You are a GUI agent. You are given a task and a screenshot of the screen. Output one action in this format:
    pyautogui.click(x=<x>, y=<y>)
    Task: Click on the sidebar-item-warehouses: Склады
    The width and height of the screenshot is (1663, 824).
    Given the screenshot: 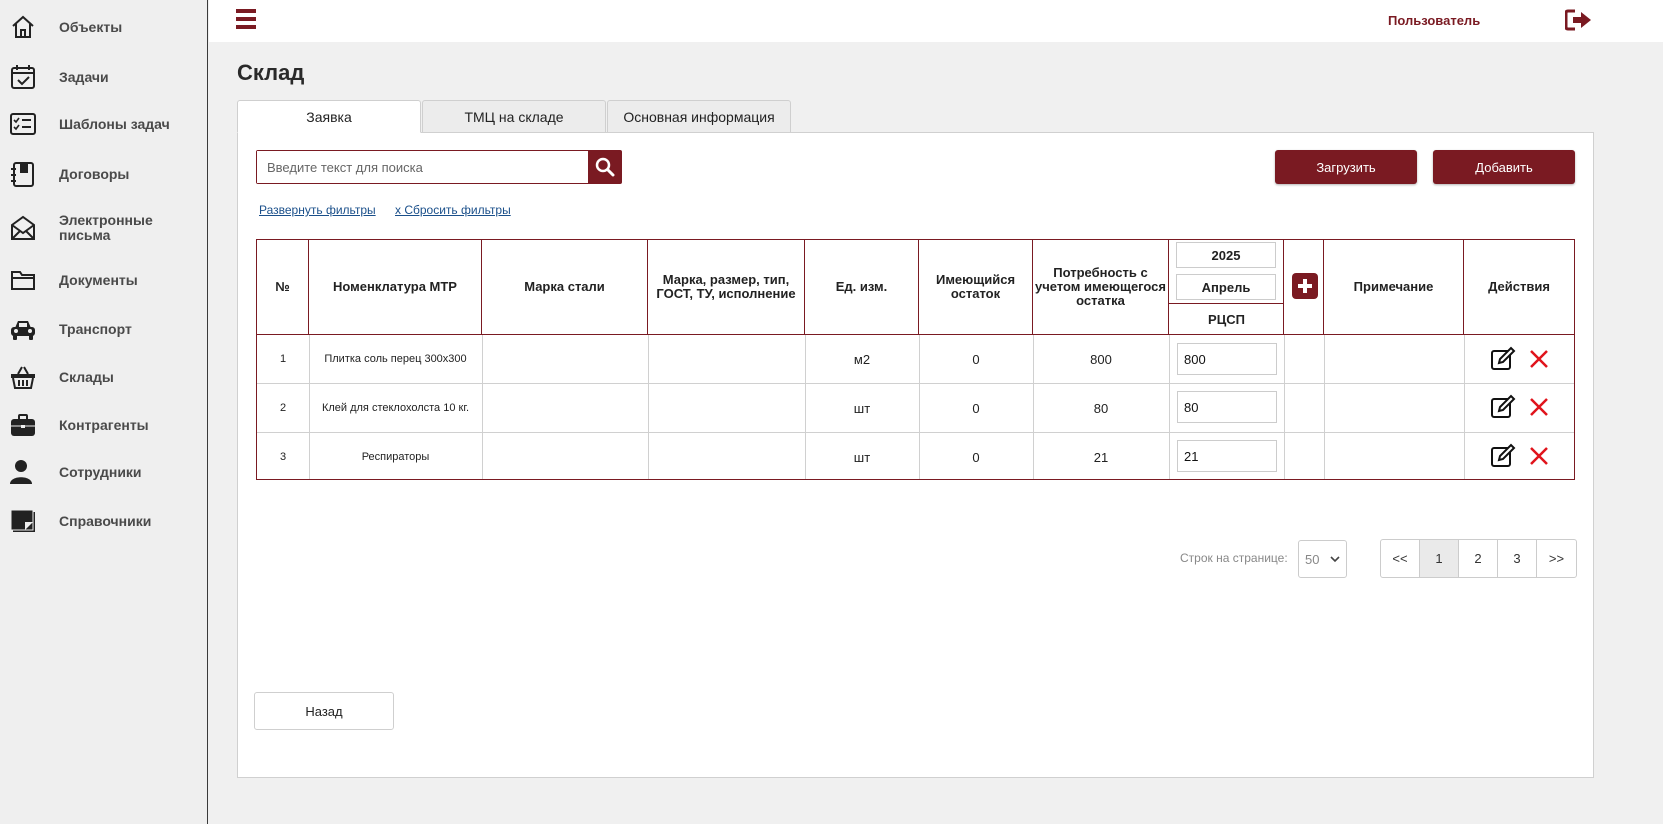 What is the action you would take?
    pyautogui.click(x=103, y=377)
    